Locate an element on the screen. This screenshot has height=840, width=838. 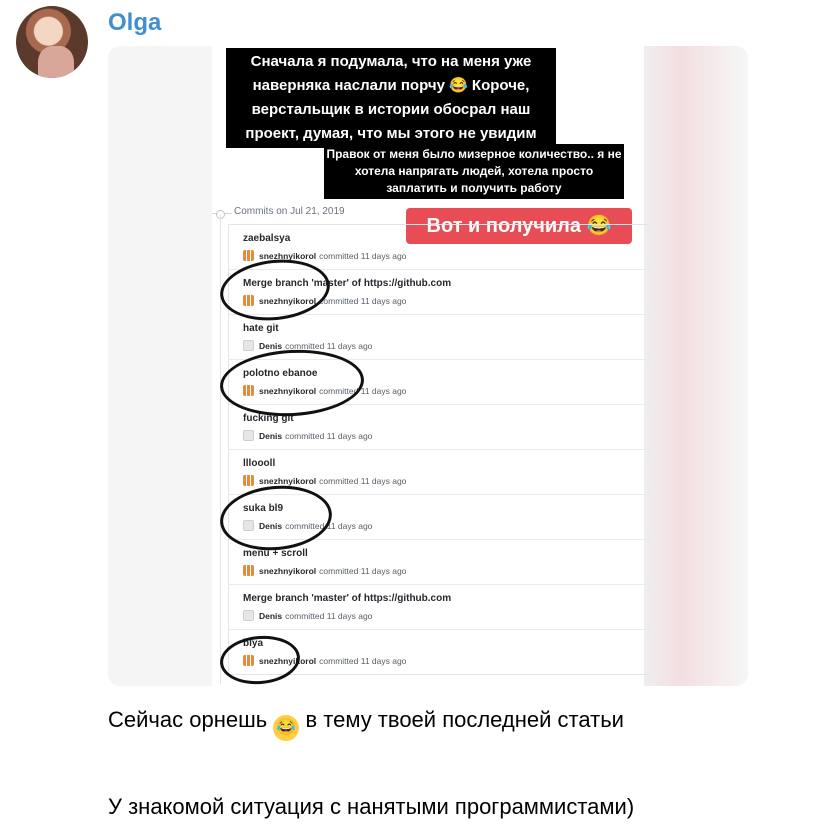
photo-blur-edge is located at coordinates (693, 366).